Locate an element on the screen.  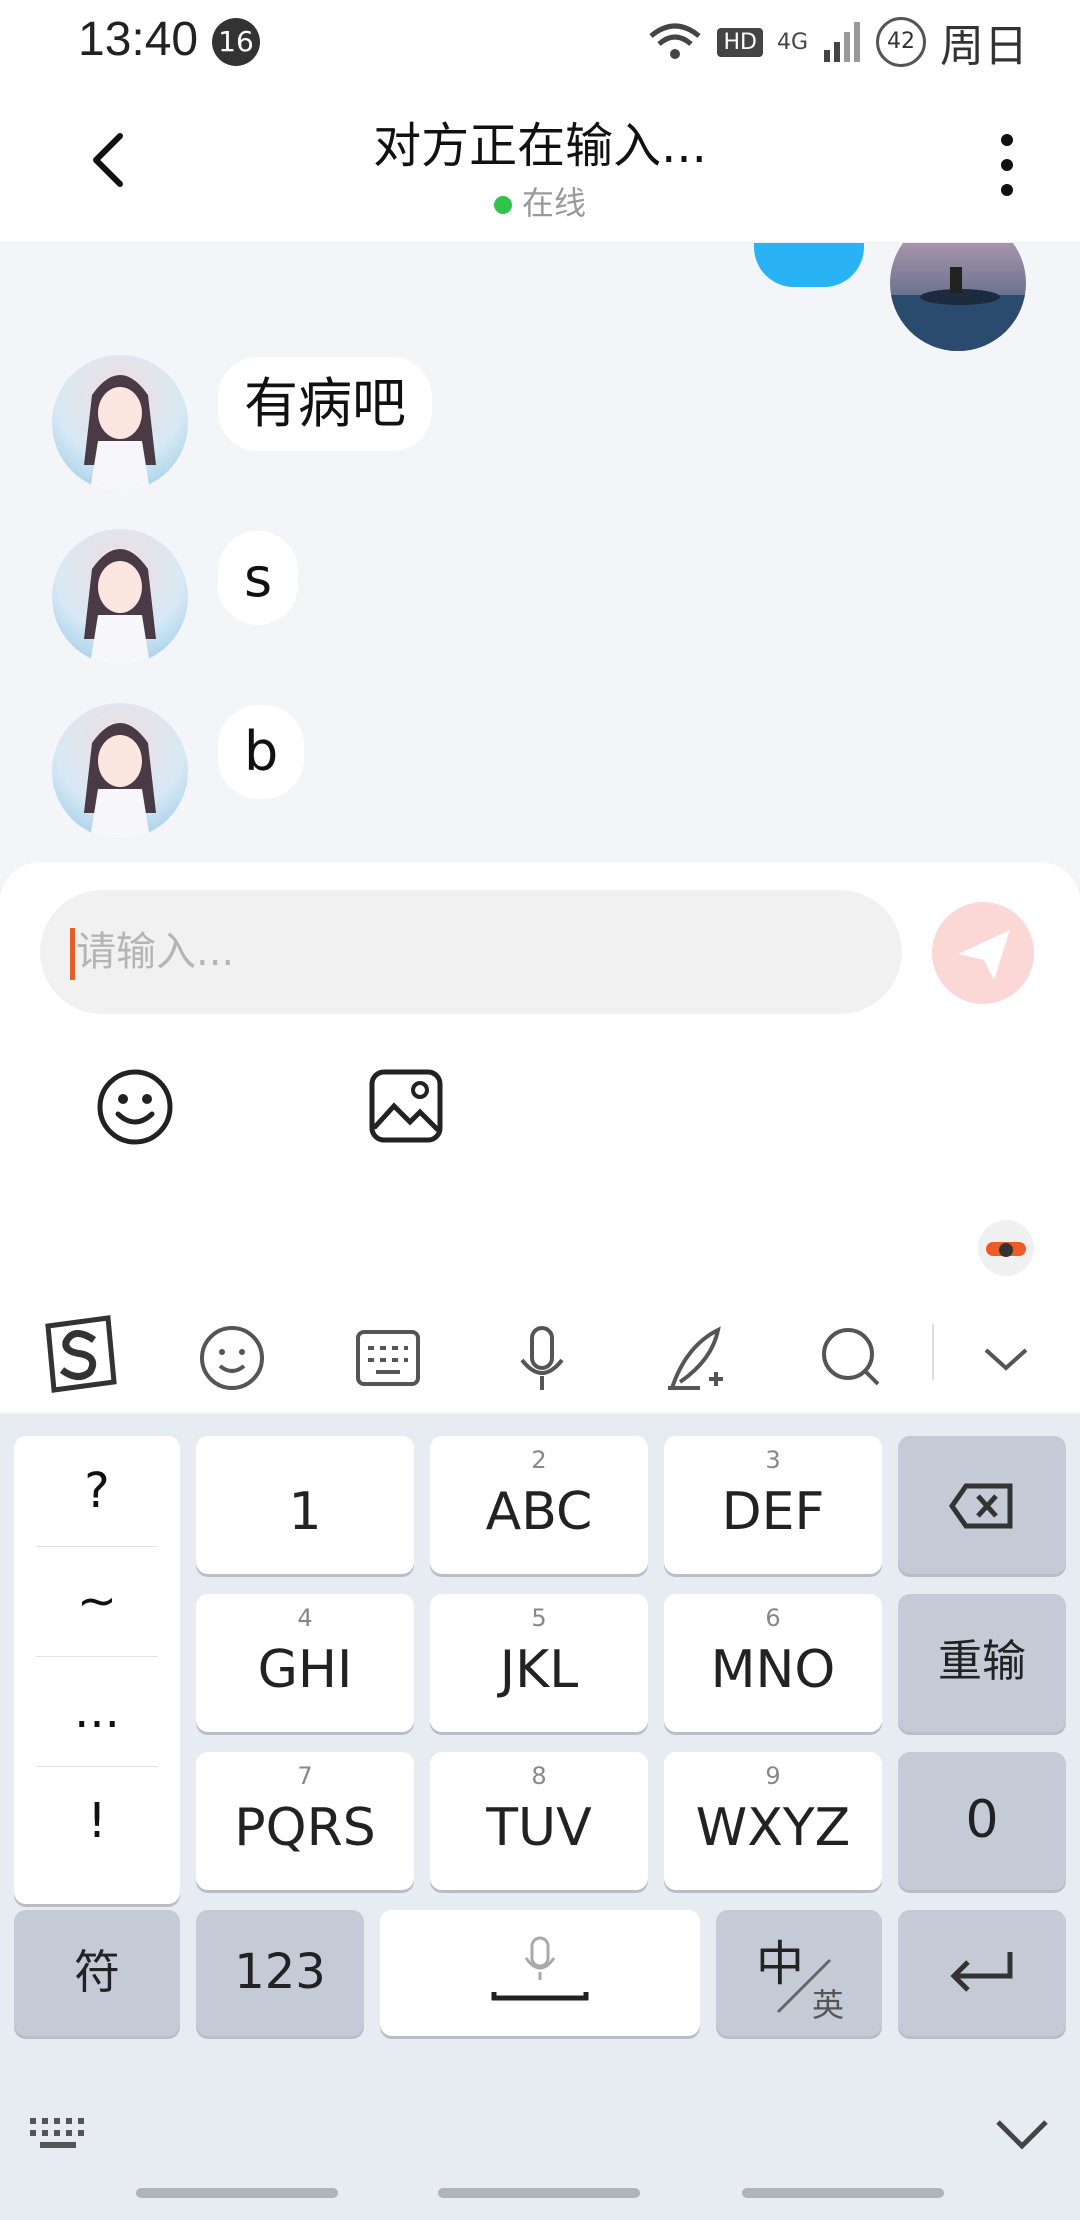
voice-input-icon is located at coordinates (542, 1358).